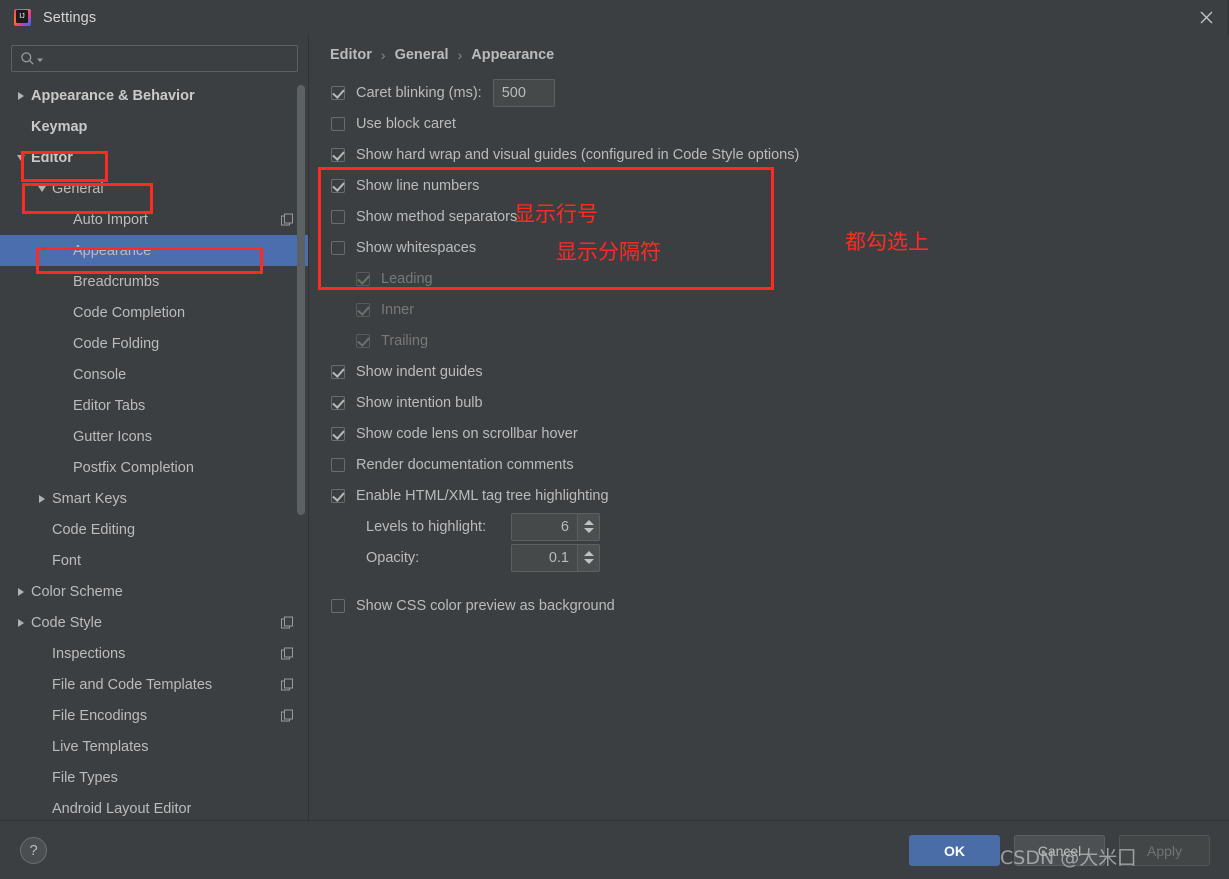  What do you see at coordinates (1059, 850) in the screenshot?
I see `cancel-button: Cancel` at bounding box center [1059, 850].